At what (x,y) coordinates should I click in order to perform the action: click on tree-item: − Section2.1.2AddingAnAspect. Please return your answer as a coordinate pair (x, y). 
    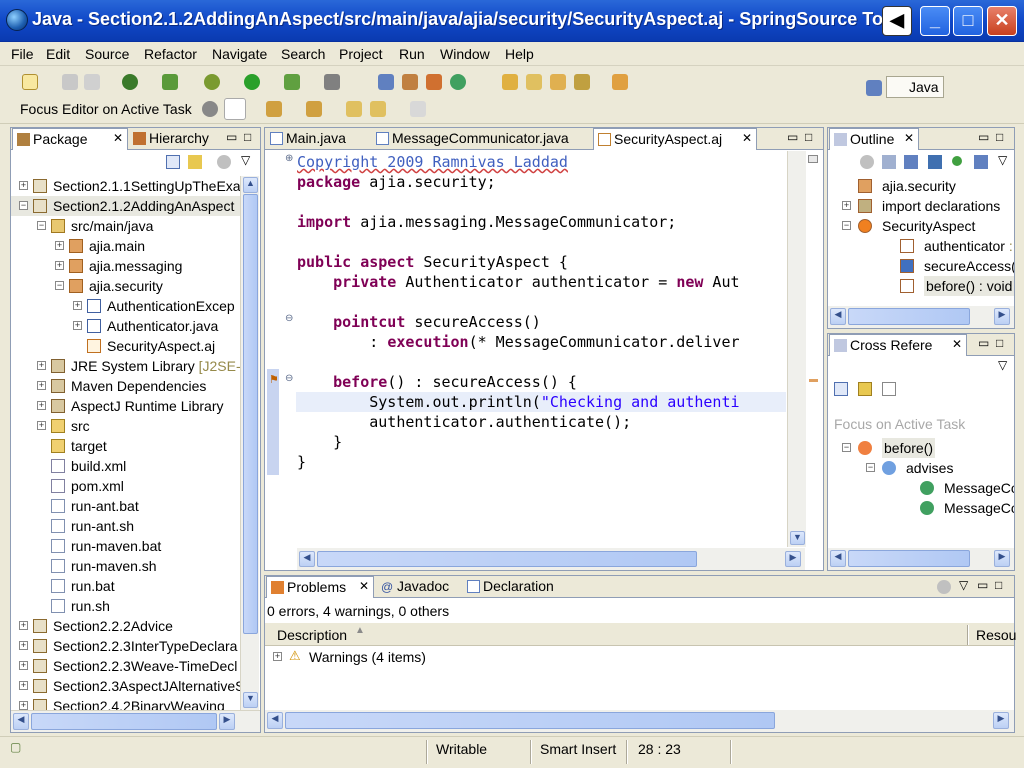
    Looking at the image, I should click on (126, 206).